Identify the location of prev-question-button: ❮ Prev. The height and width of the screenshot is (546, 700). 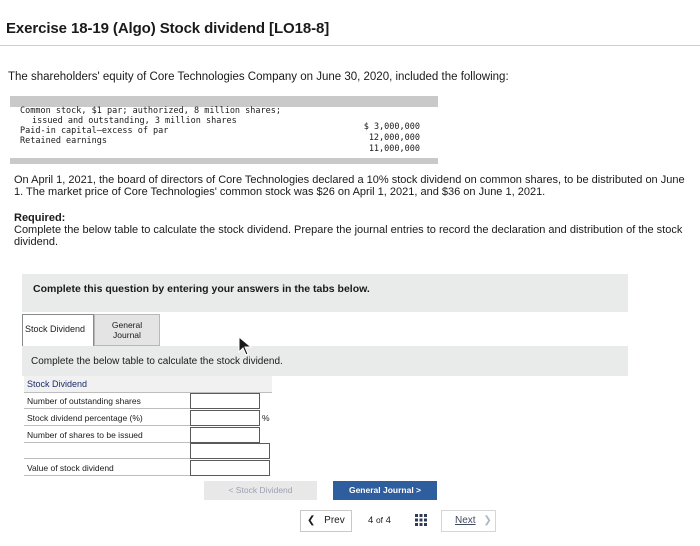
(326, 521).